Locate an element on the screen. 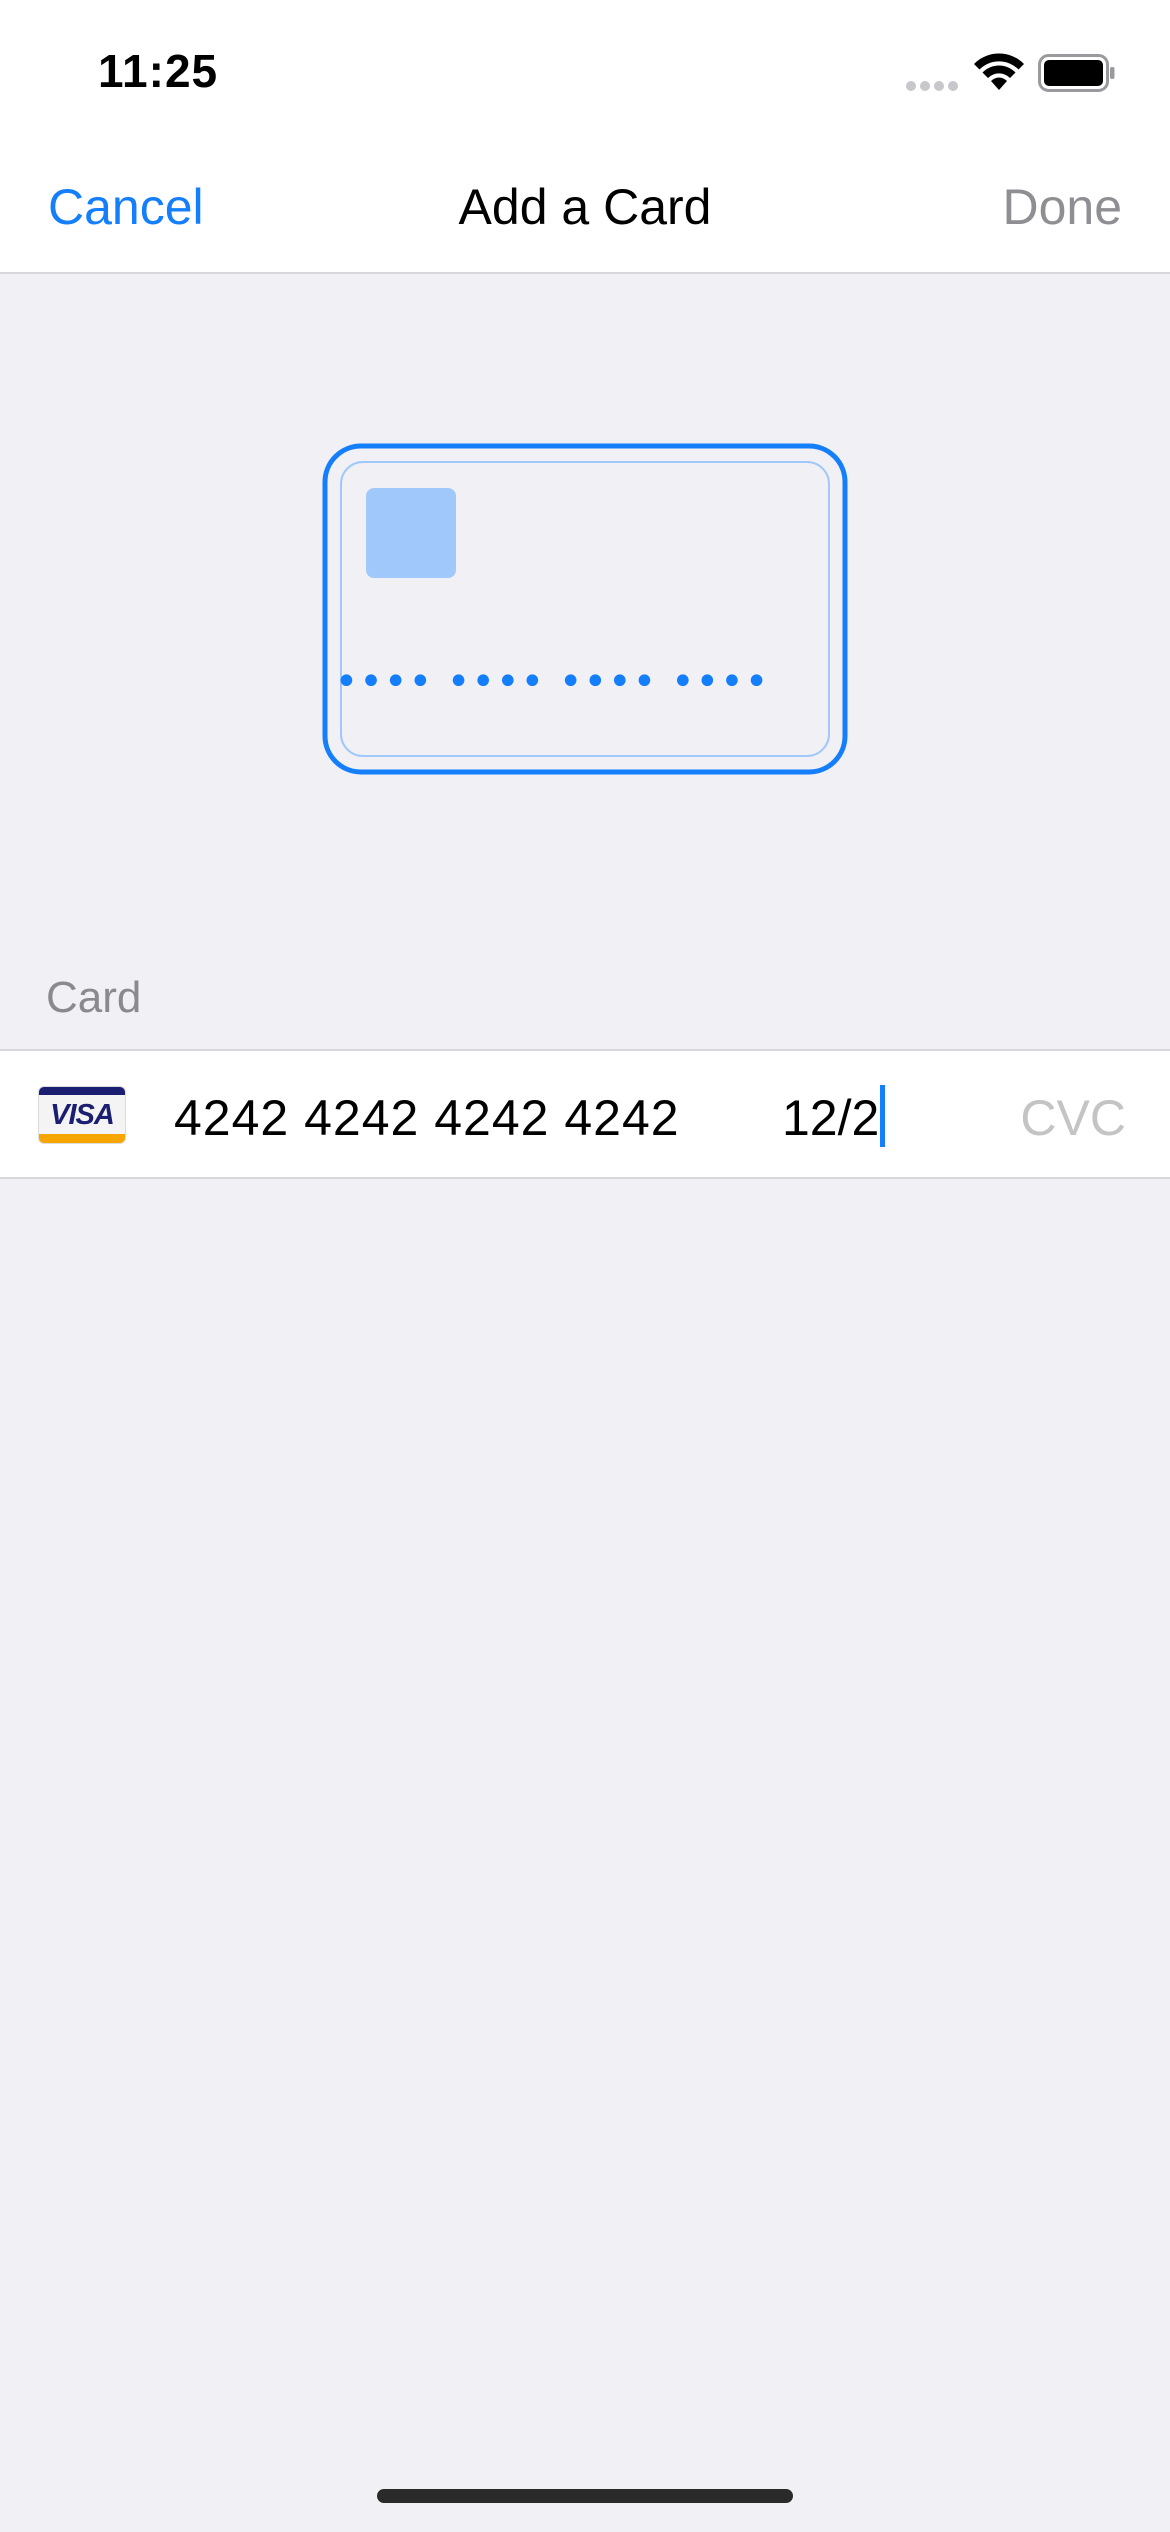  wifi-icon is located at coordinates (999, 71).